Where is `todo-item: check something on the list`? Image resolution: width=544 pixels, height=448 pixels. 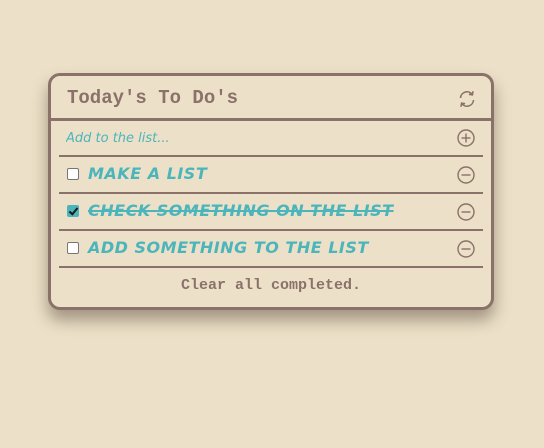
todo-item: check something on the list is located at coordinates (271, 212).